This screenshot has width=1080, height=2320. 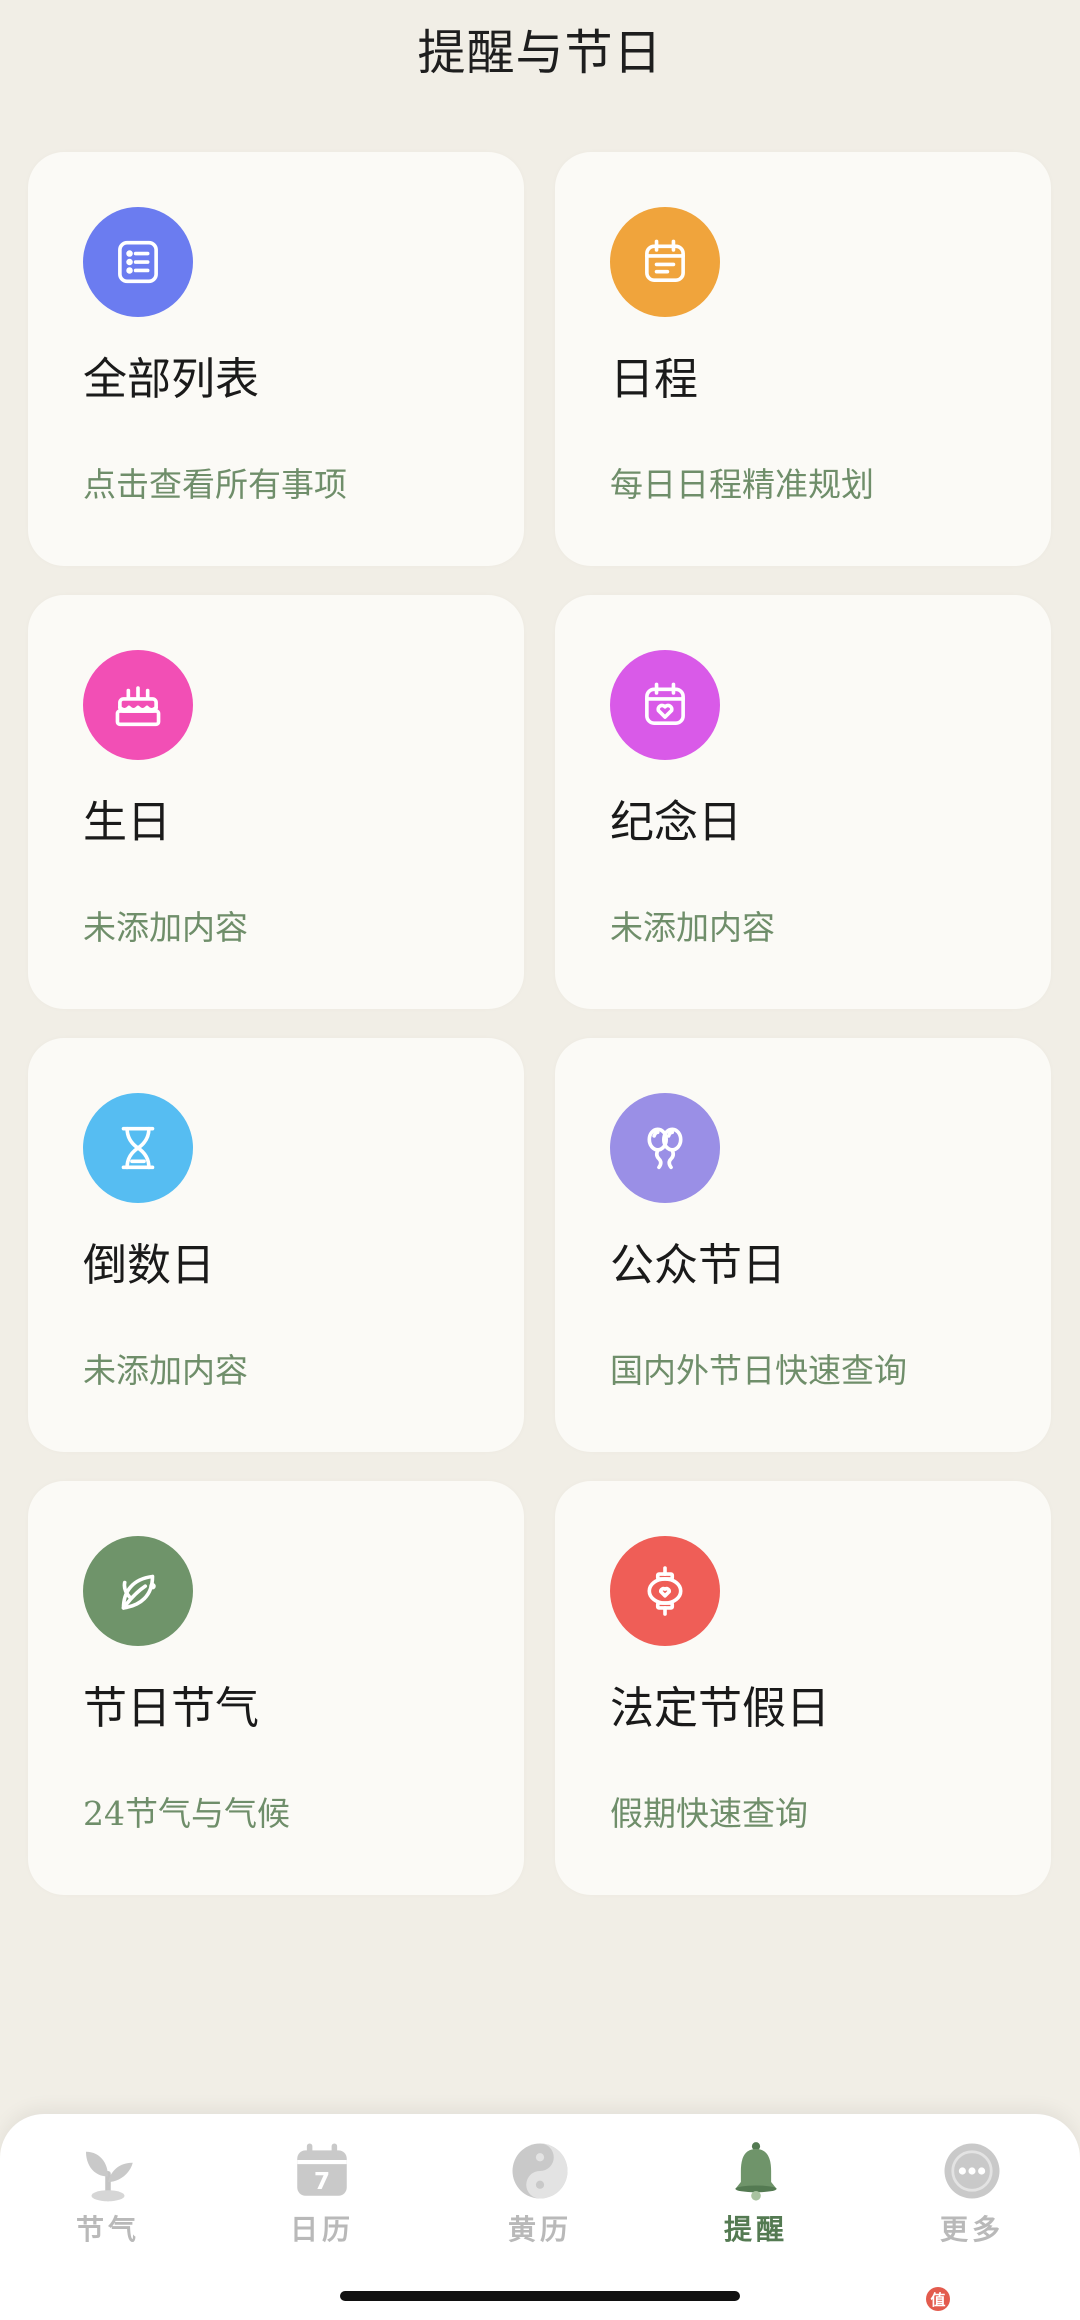 What do you see at coordinates (937, 2299) in the screenshot?
I see `watermark-badge: 值` at bounding box center [937, 2299].